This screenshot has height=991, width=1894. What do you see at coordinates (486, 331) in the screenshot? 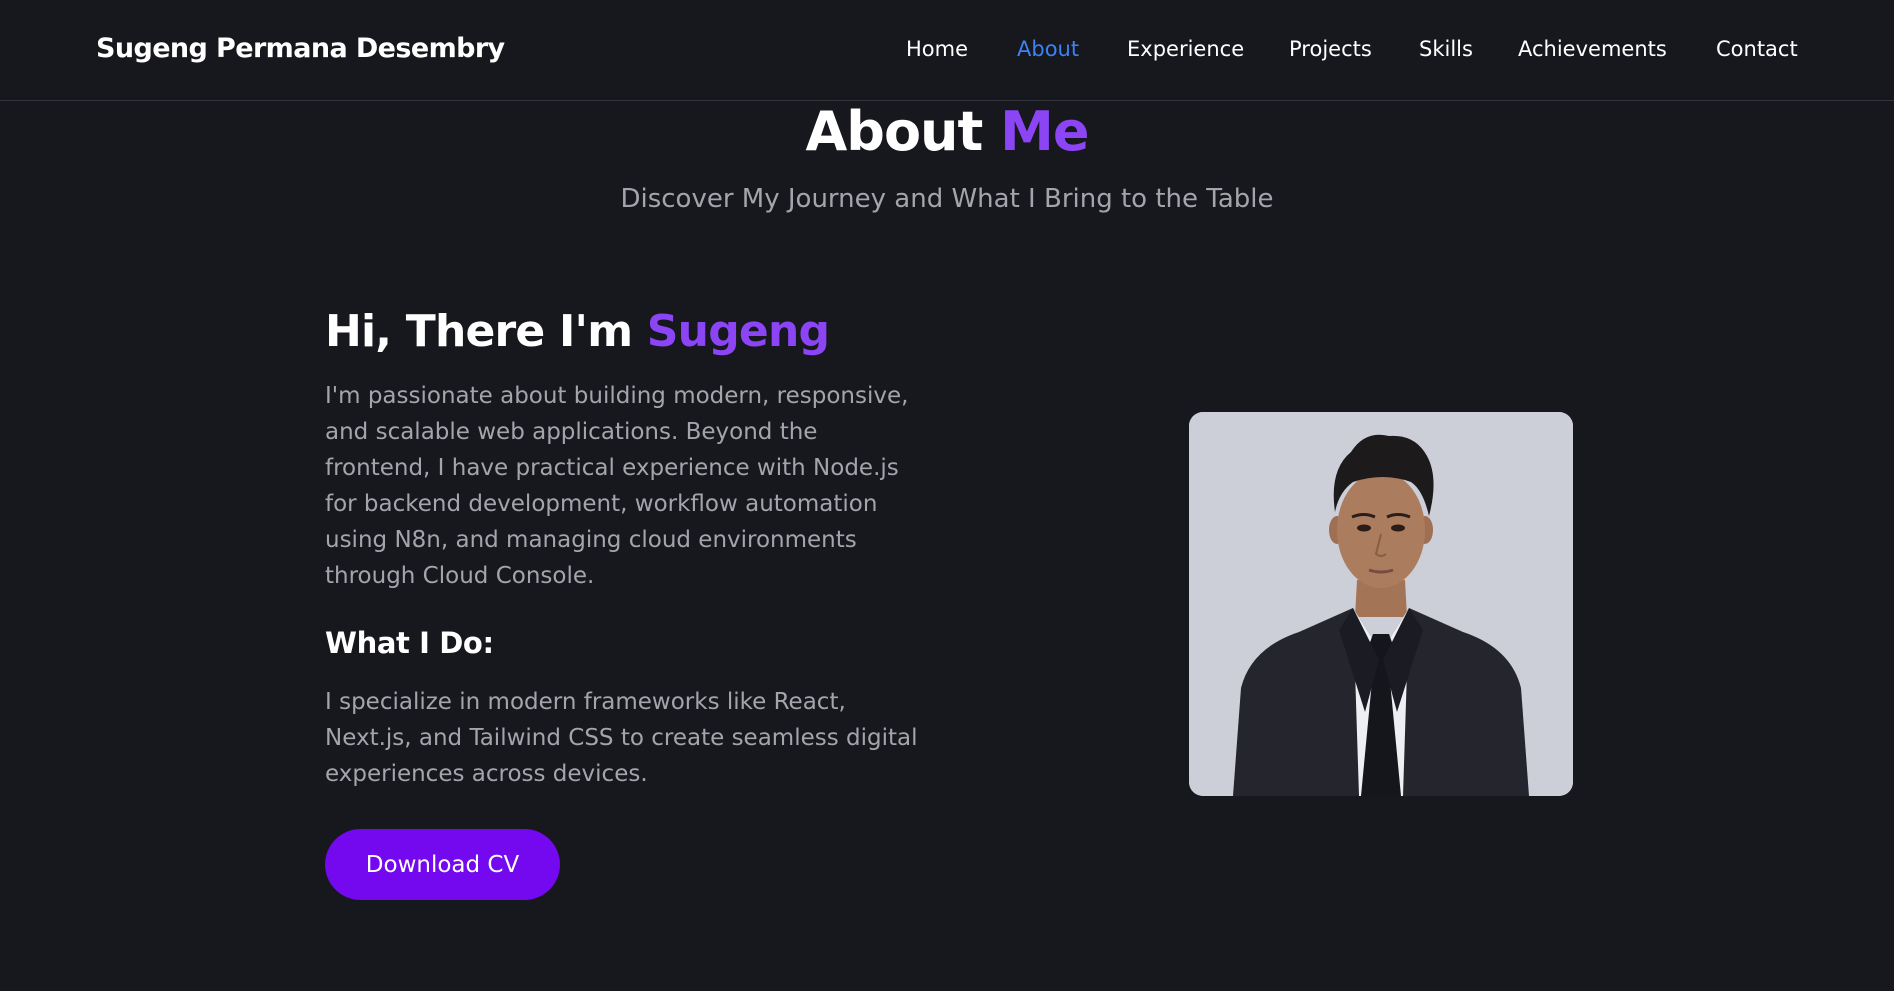
I see `greeting-main: Hi, There I'm` at bounding box center [486, 331].